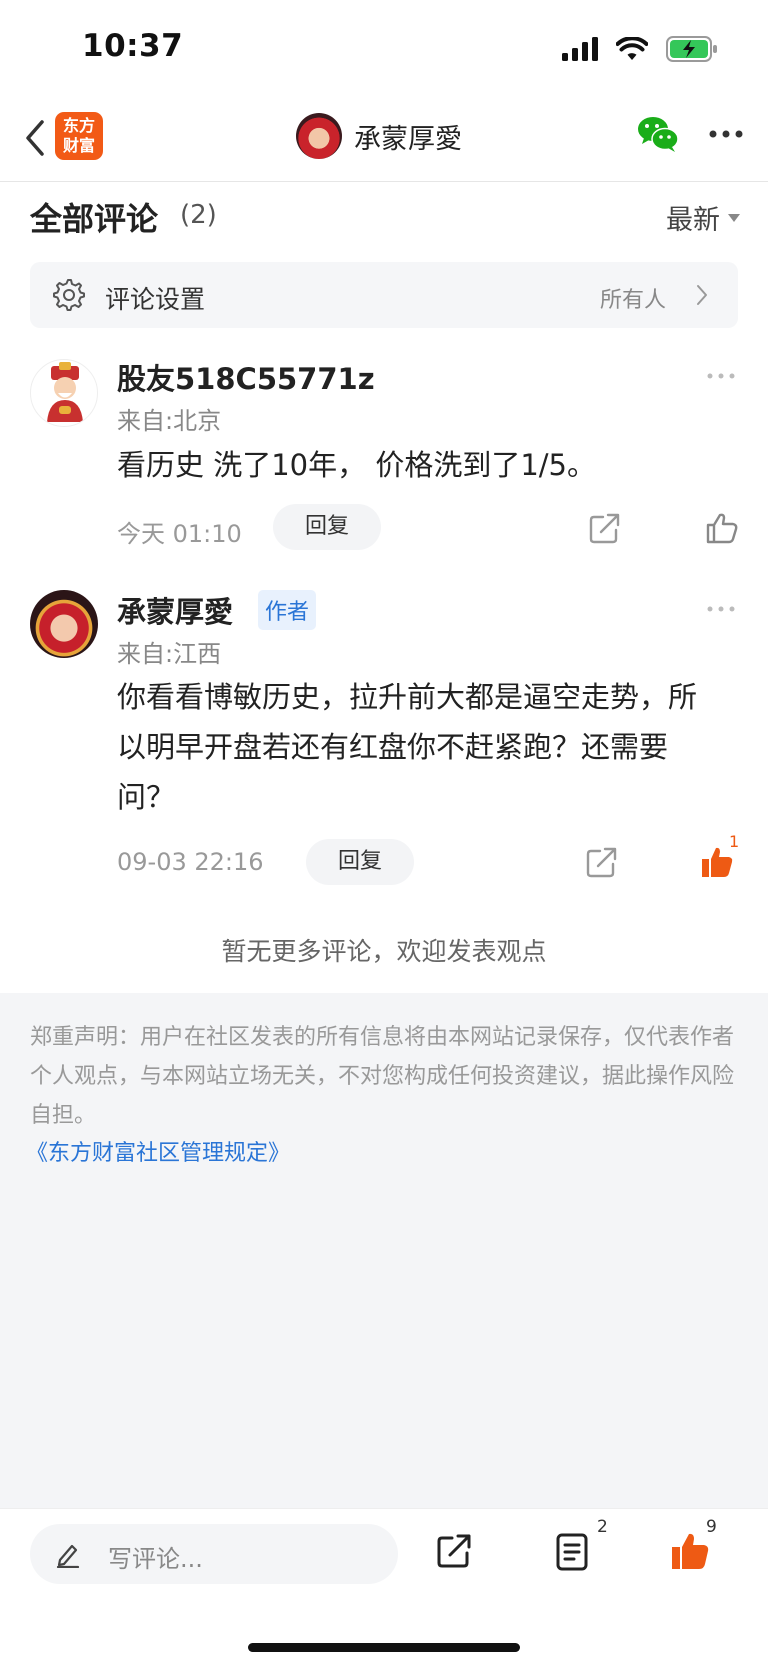 The width and height of the screenshot is (768, 1663). Describe the element at coordinates (632, 48) in the screenshot. I see `wifi-icon` at that location.